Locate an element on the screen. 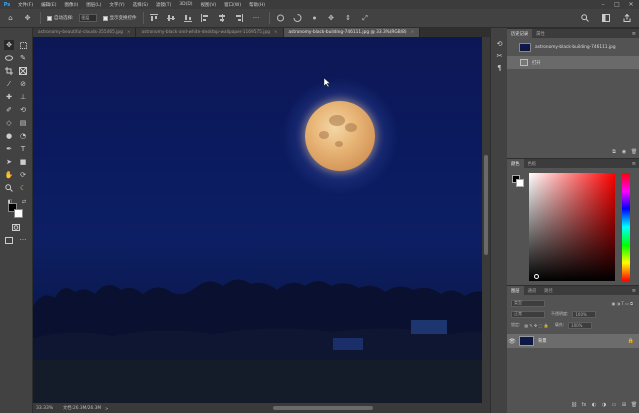 Image resolution: width=639 pixels, height=413 pixels. path-select-tool-icon: ➤ is located at coordinates (9, 162).